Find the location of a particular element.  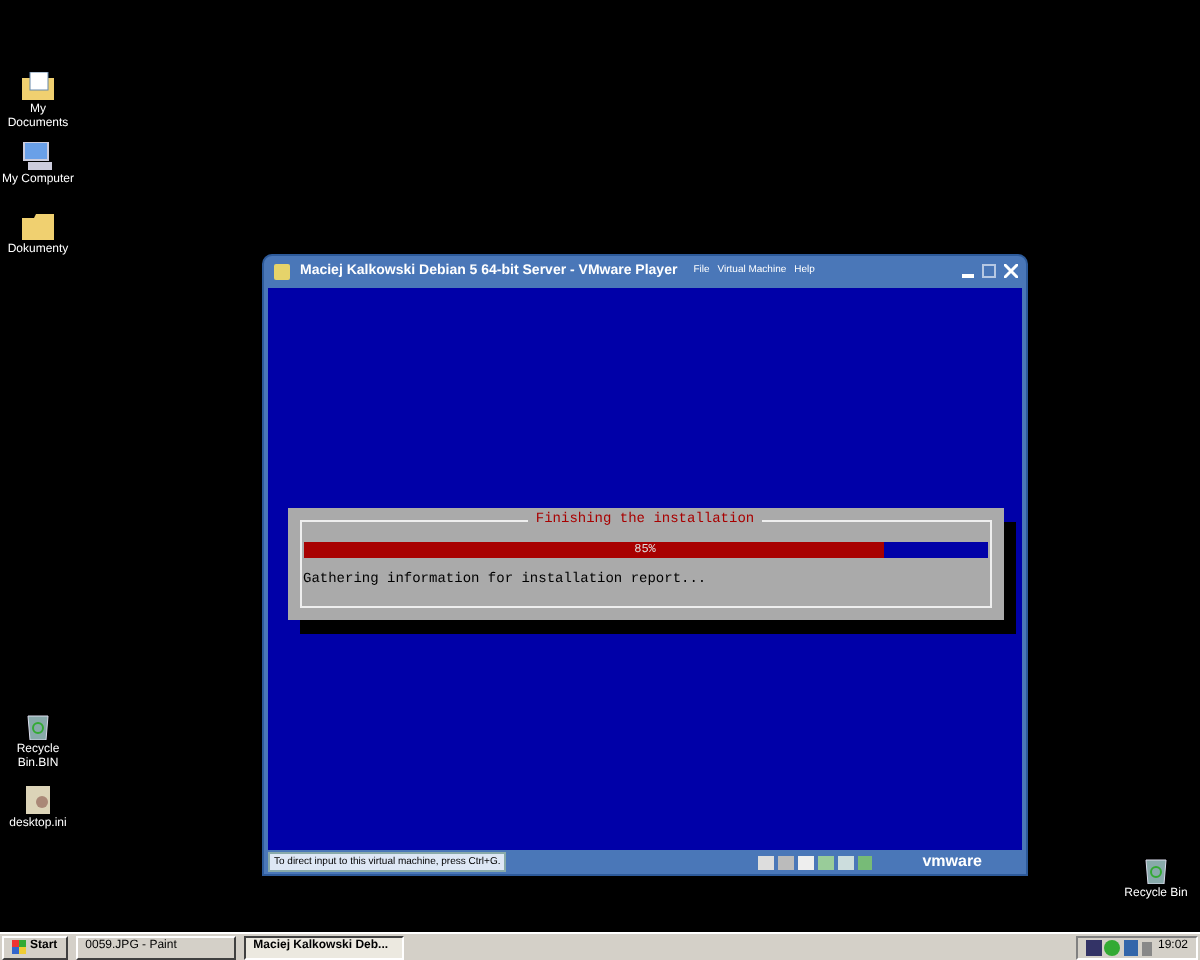

device-icons-drawing is located at coordinates (816, 862).